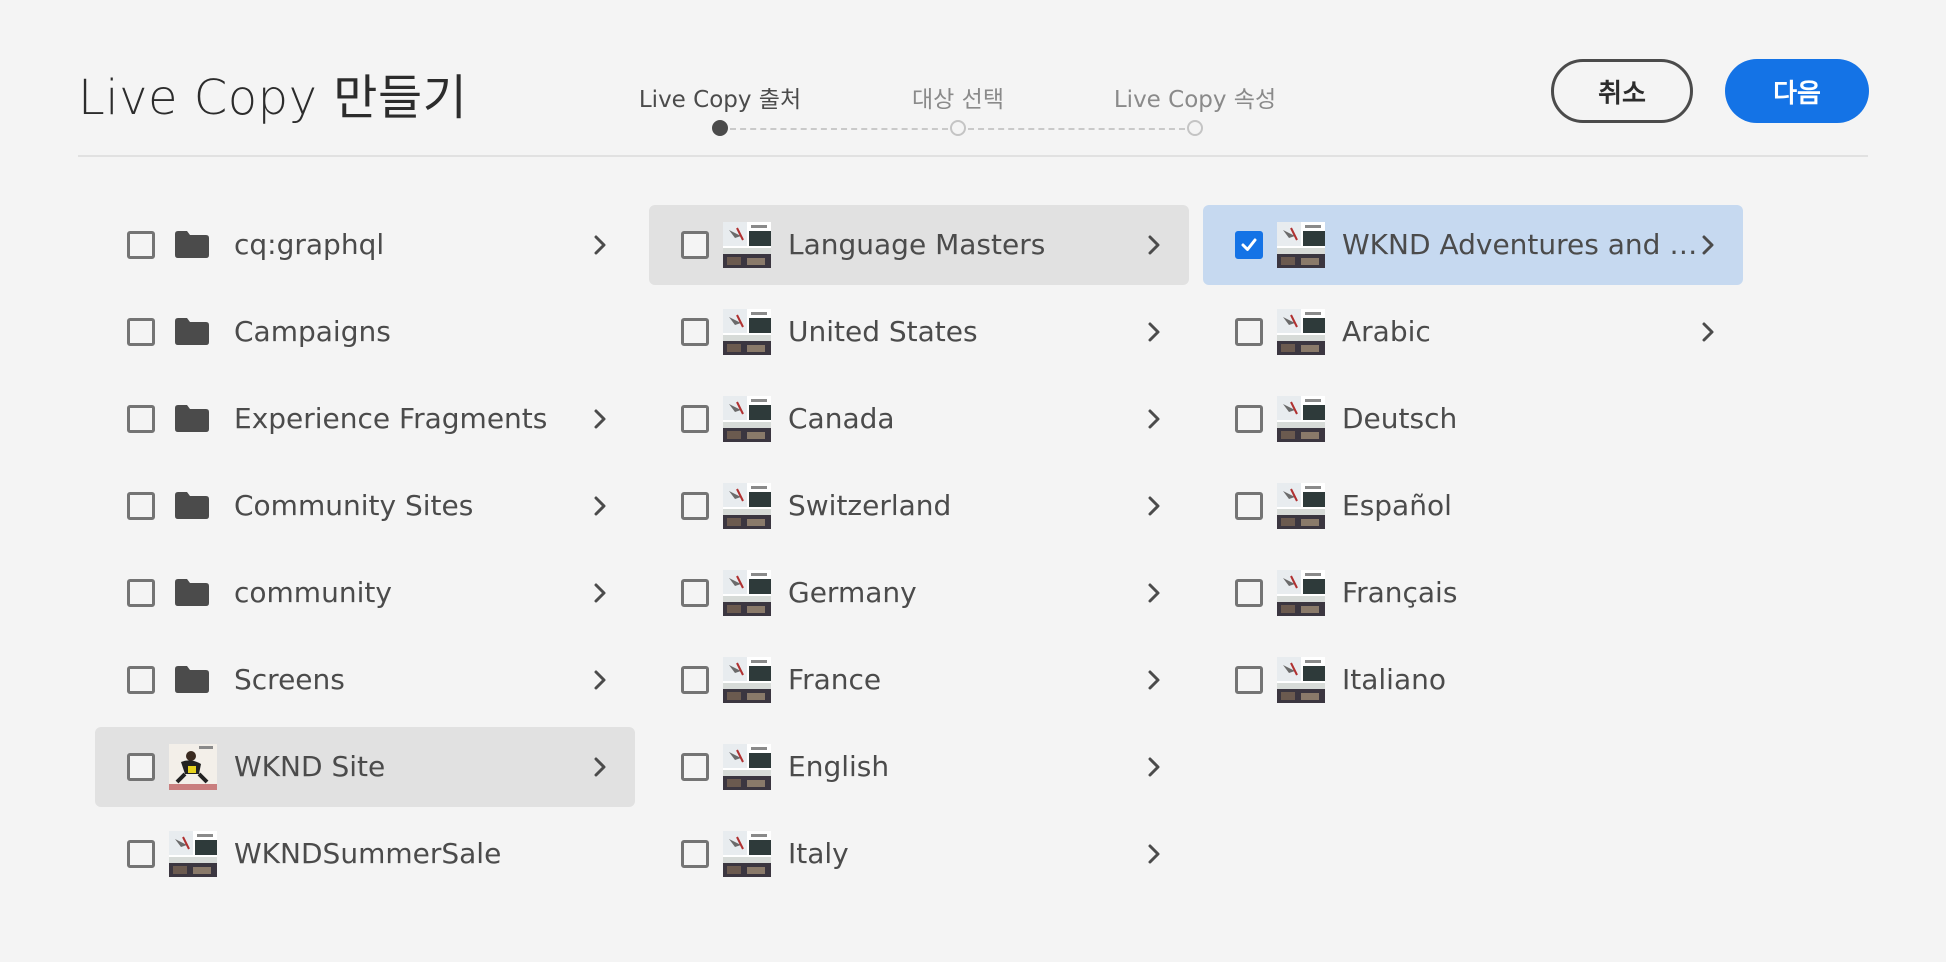  Describe the element at coordinates (193, 767) in the screenshot. I see `skater-thumbnail-icon` at that location.